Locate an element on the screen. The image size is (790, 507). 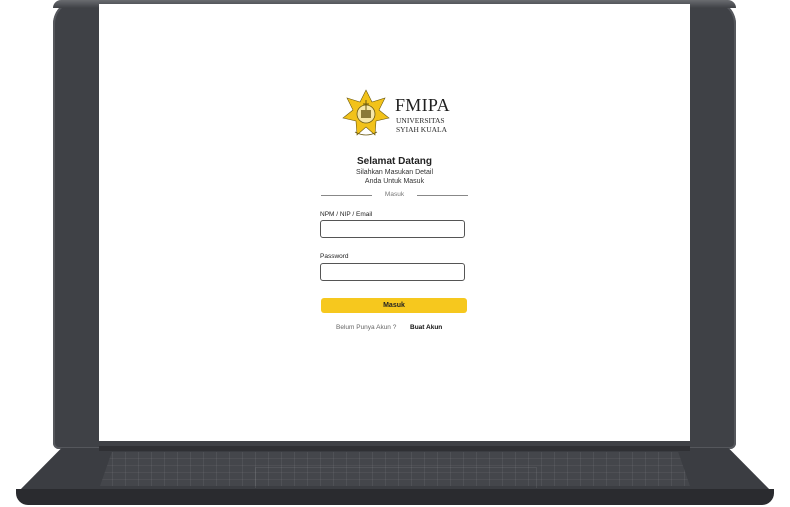
laptop-touchpad is located at coordinates (396, 477).